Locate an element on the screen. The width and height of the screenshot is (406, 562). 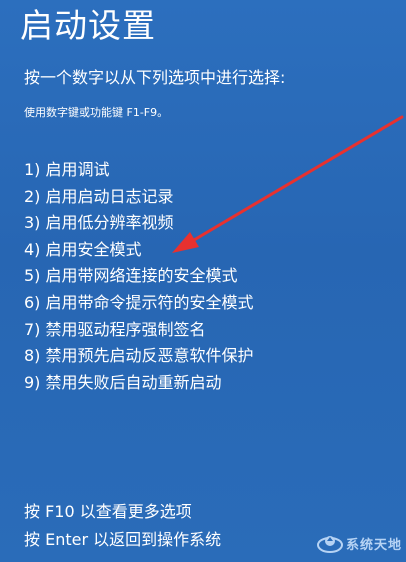
watermark-text: 系统天地 is located at coordinates (373, 545).